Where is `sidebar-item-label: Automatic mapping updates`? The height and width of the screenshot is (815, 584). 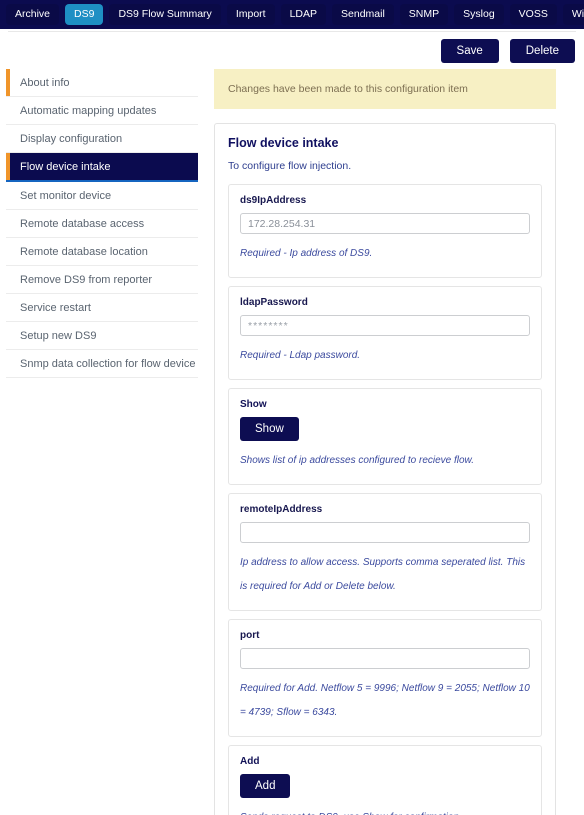 sidebar-item-label: Automatic mapping updates is located at coordinates (88, 110).